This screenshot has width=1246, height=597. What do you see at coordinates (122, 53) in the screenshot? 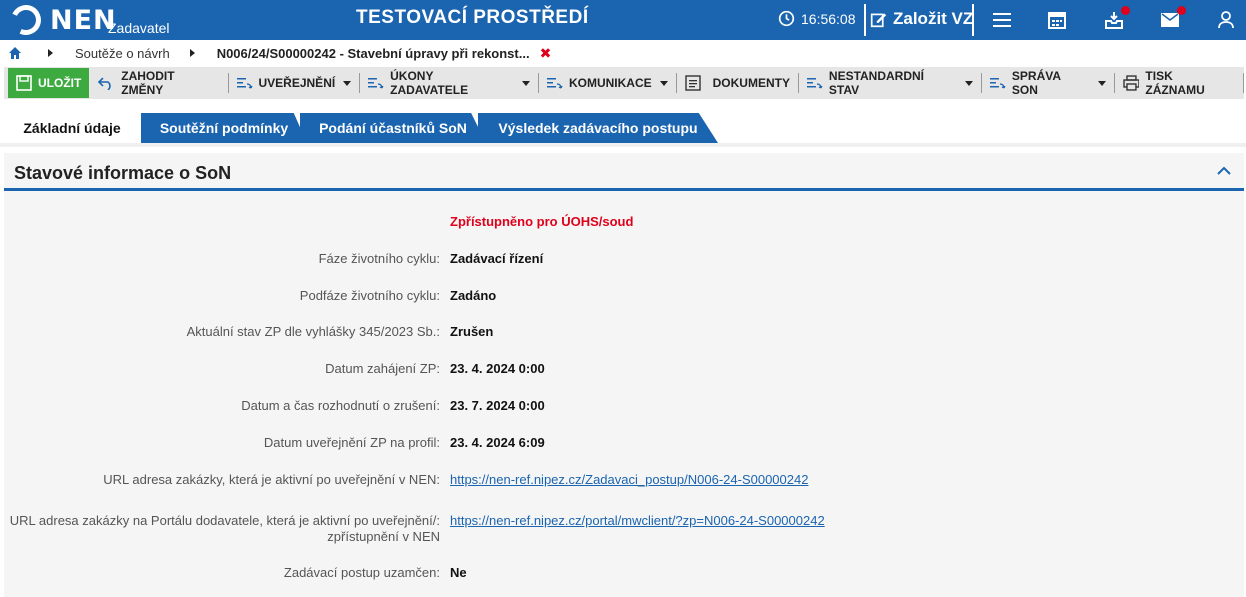
I see `breadcrumb-item-contests: Soutěže o návrh` at bounding box center [122, 53].